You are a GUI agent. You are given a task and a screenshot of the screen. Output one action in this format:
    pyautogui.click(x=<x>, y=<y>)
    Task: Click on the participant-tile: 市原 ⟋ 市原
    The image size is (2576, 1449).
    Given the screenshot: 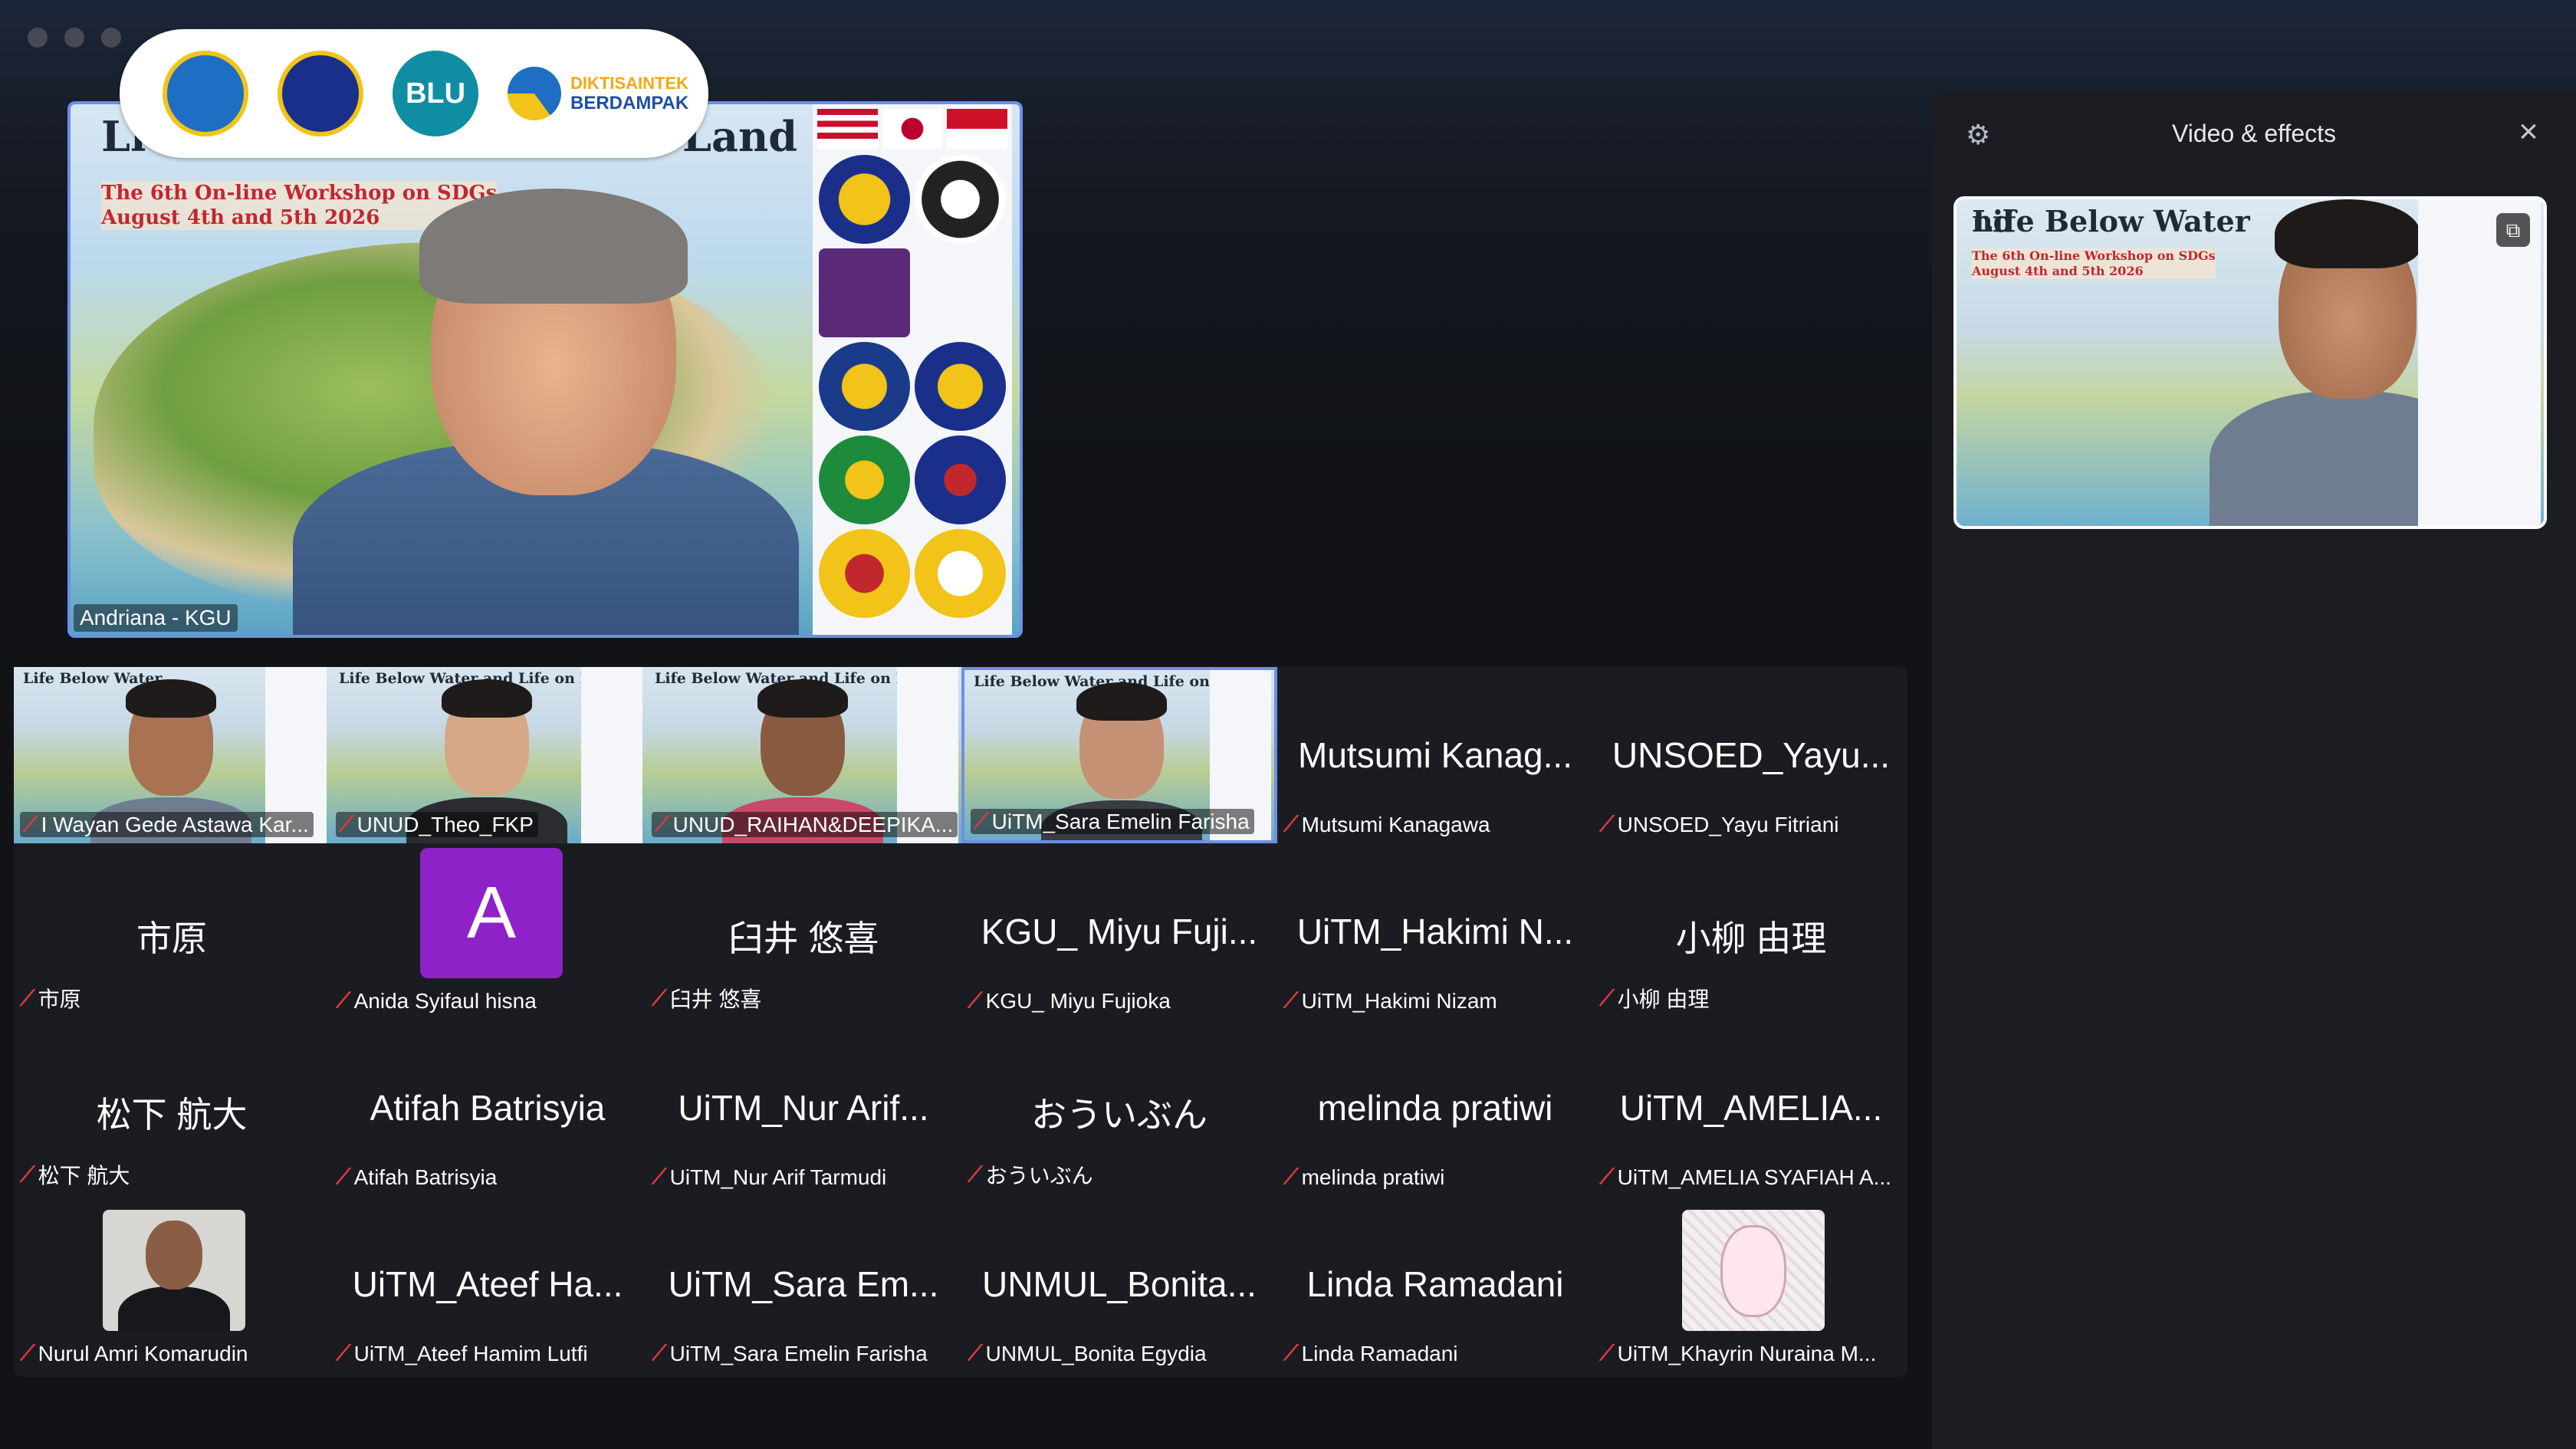 What is the action you would take?
    pyautogui.click(x=172, y=932)
    